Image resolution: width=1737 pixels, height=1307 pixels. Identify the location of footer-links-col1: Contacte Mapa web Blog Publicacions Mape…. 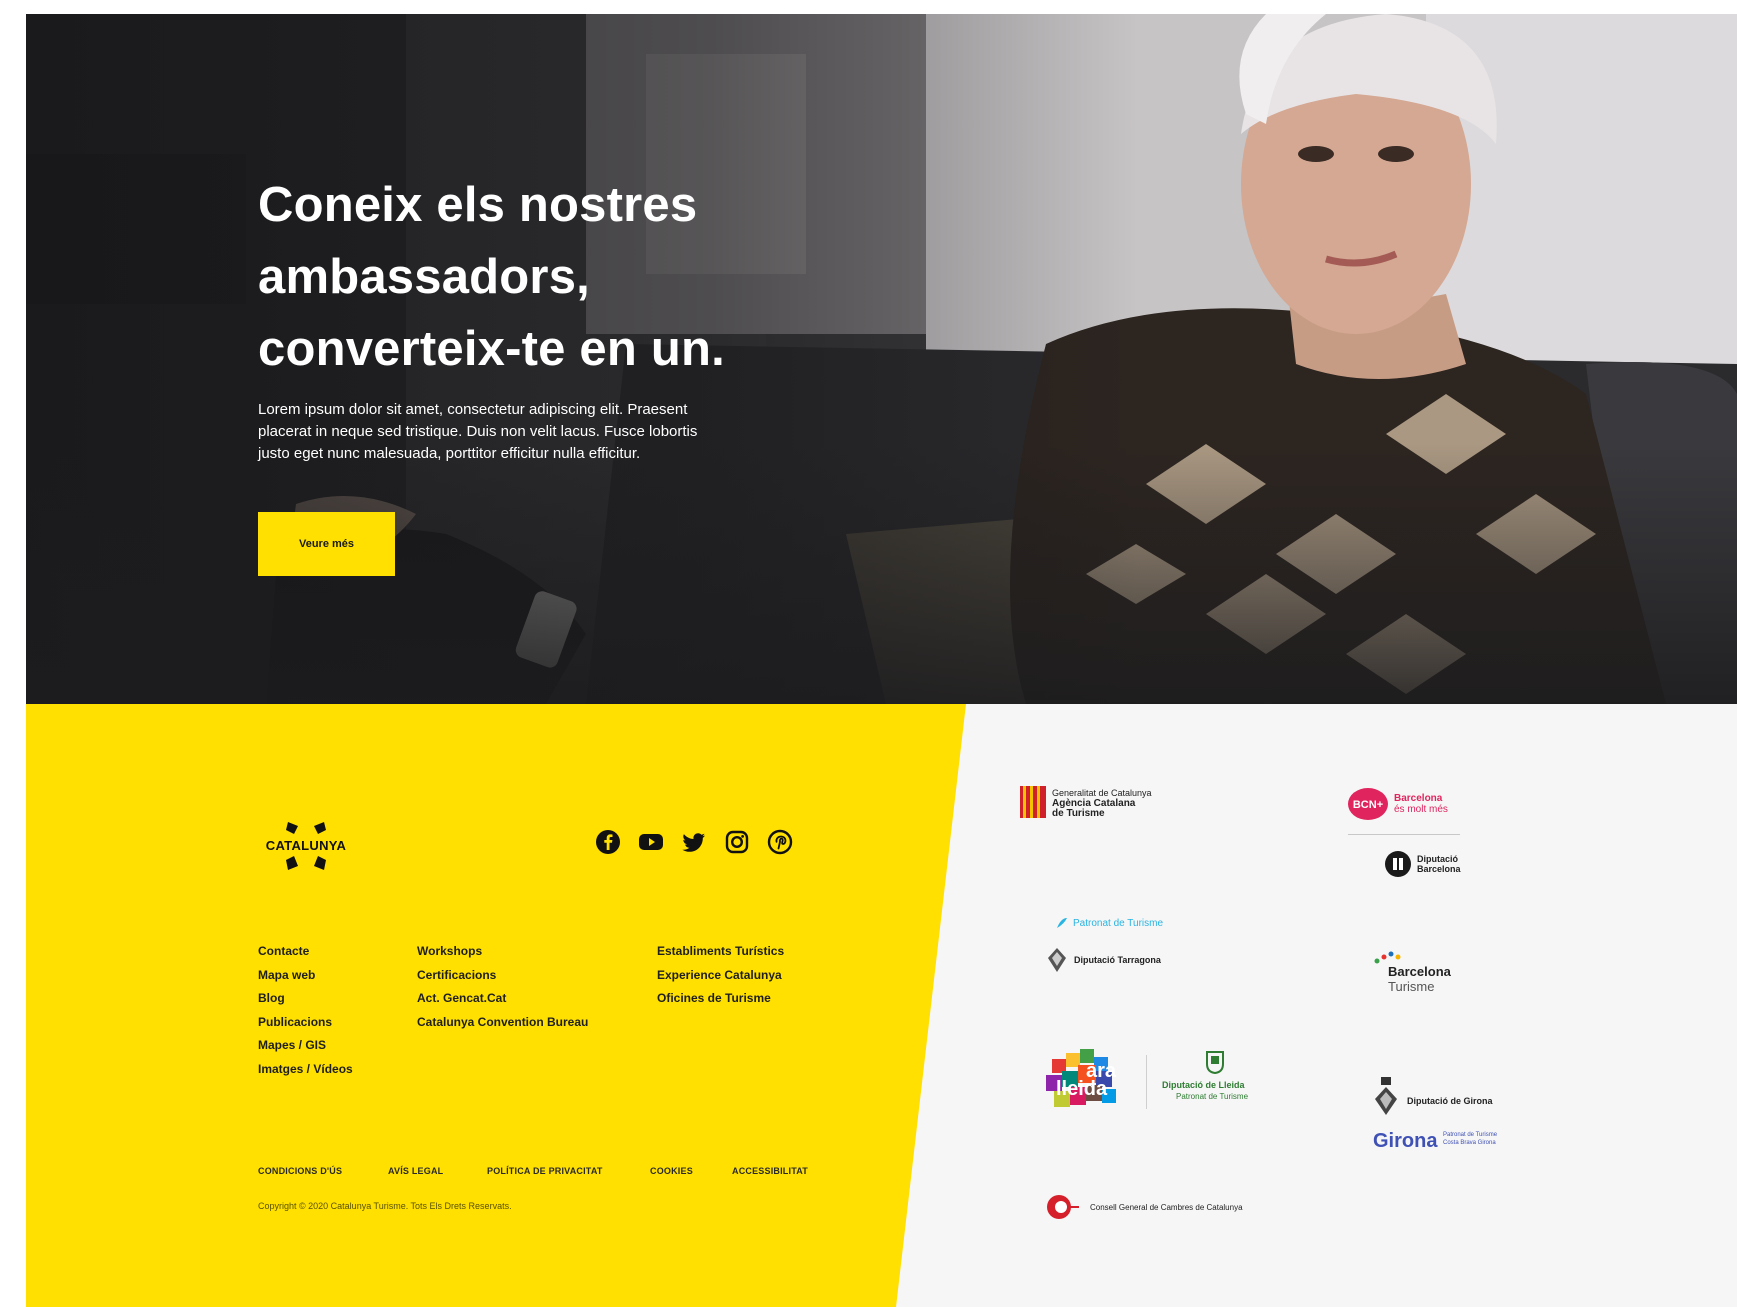
(305, 1010).